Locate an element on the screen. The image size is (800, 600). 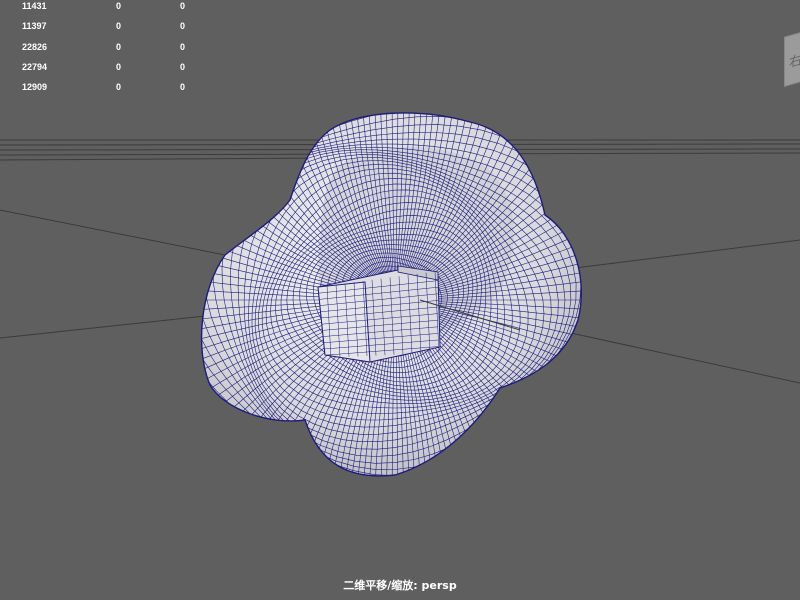
hud-value: 22826 is located at coordinates (35, 47).